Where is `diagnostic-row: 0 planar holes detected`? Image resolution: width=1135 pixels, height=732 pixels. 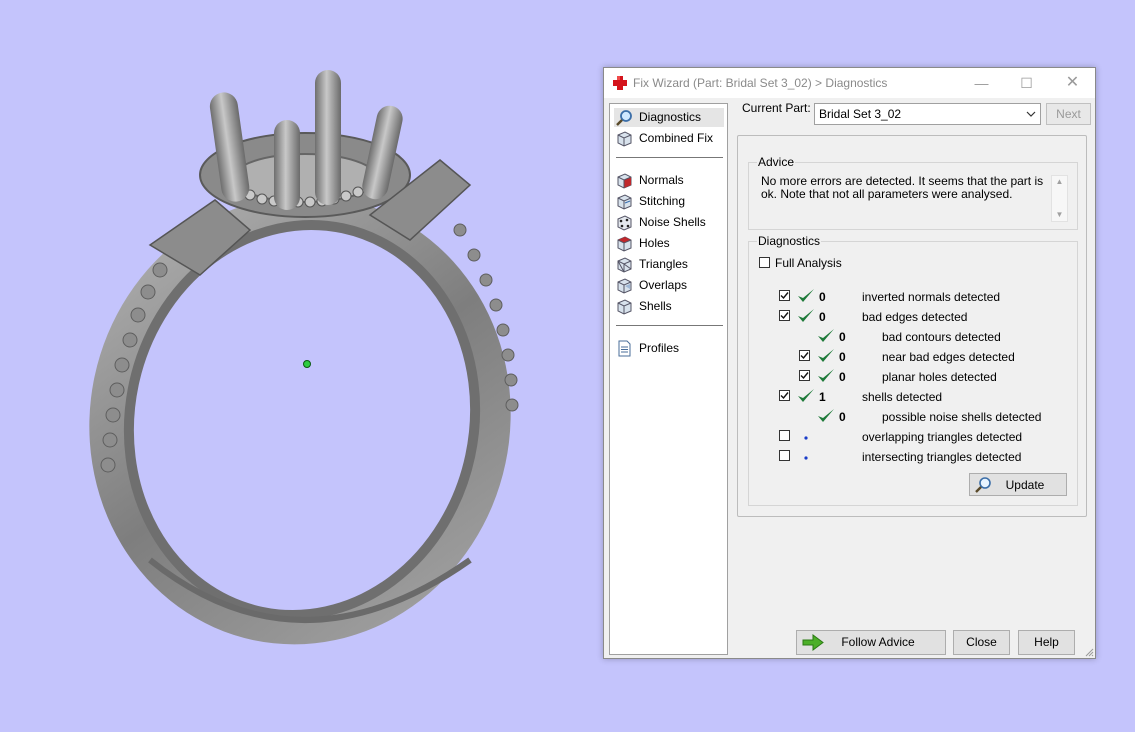 diagnostic-row: 0 planar holes detected is located at coordinates (913, 376).